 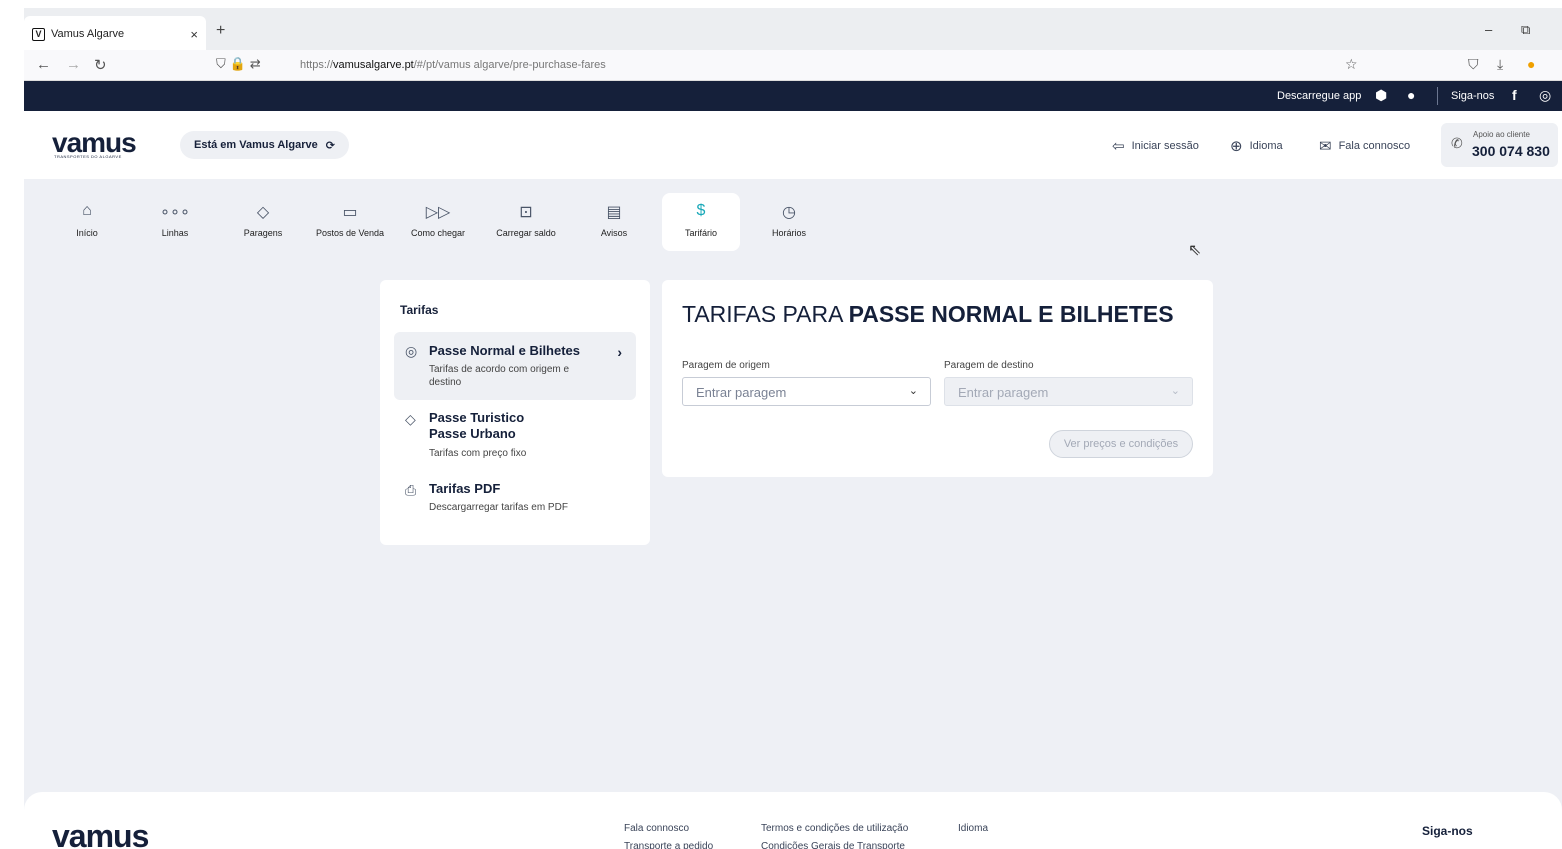 I want to click on sidebar-item-title: Passe Turistico, so click(x=477, y=417).